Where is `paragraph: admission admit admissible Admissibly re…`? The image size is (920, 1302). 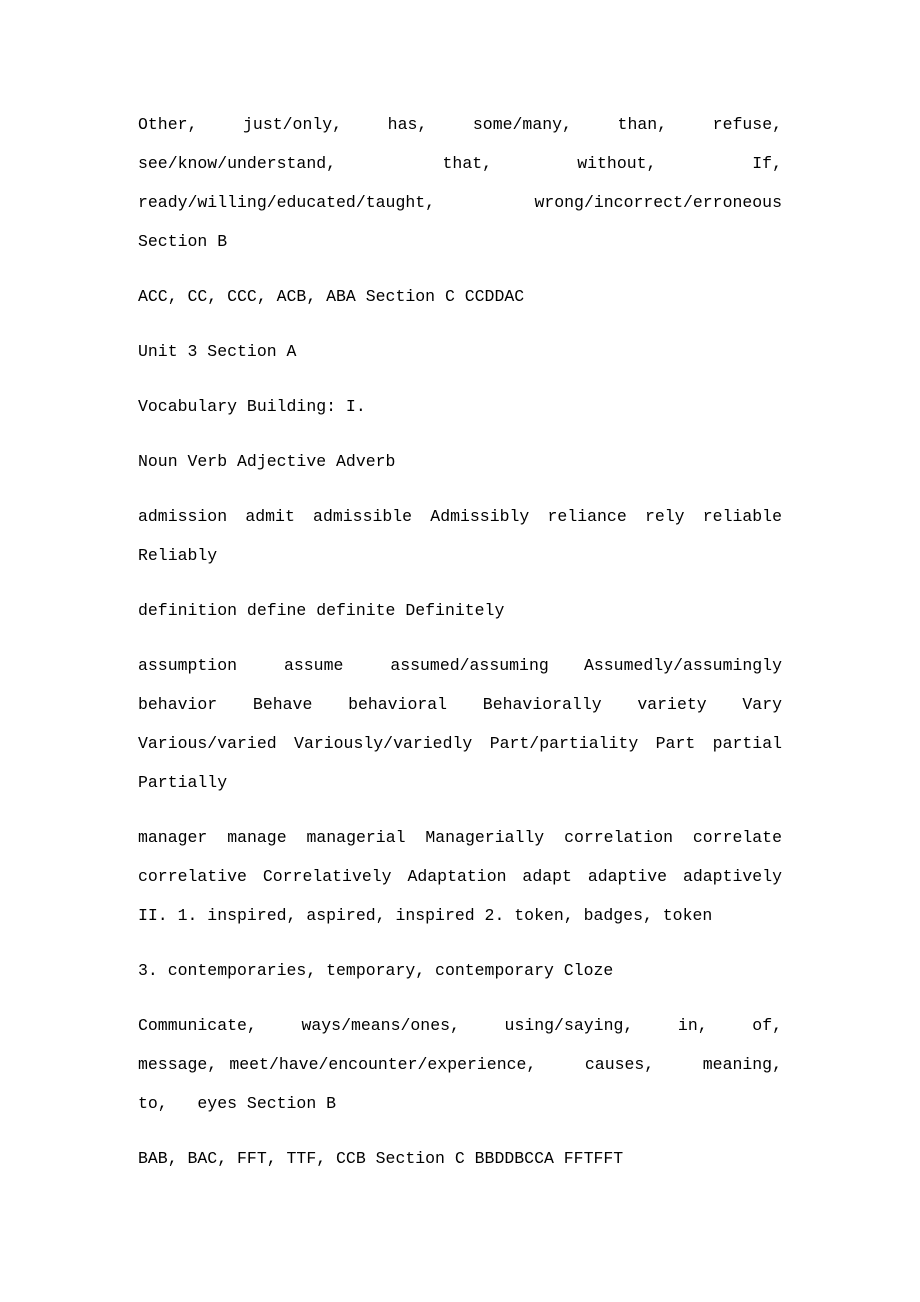 paragraph: admission admit admissible Admissibly re… is located at coordinates (465, 536).